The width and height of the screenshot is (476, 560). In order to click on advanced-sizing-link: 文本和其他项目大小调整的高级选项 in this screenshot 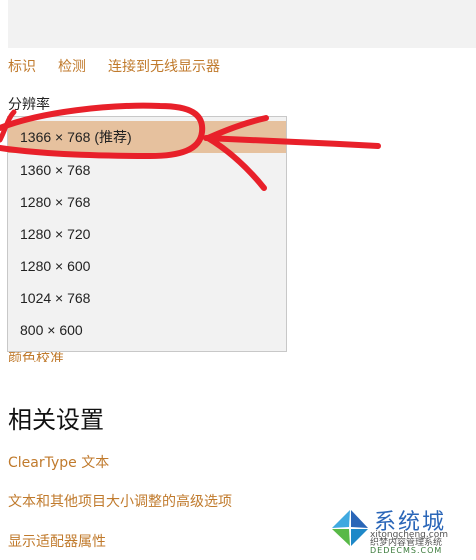, I will do `click(120, 501)`.